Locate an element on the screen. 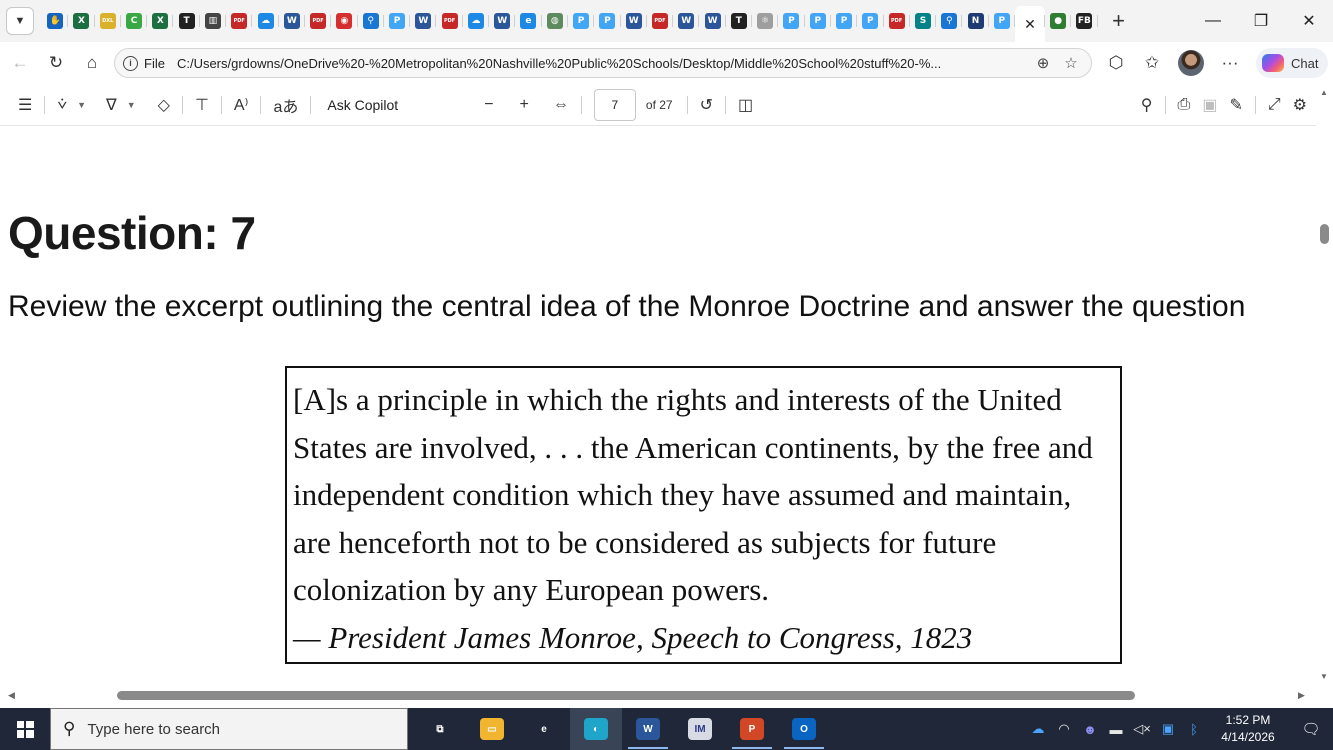 The width and height of the screenshot is (1333, 750). close-window-button: ✕ is located at coordinates (1309, 21).